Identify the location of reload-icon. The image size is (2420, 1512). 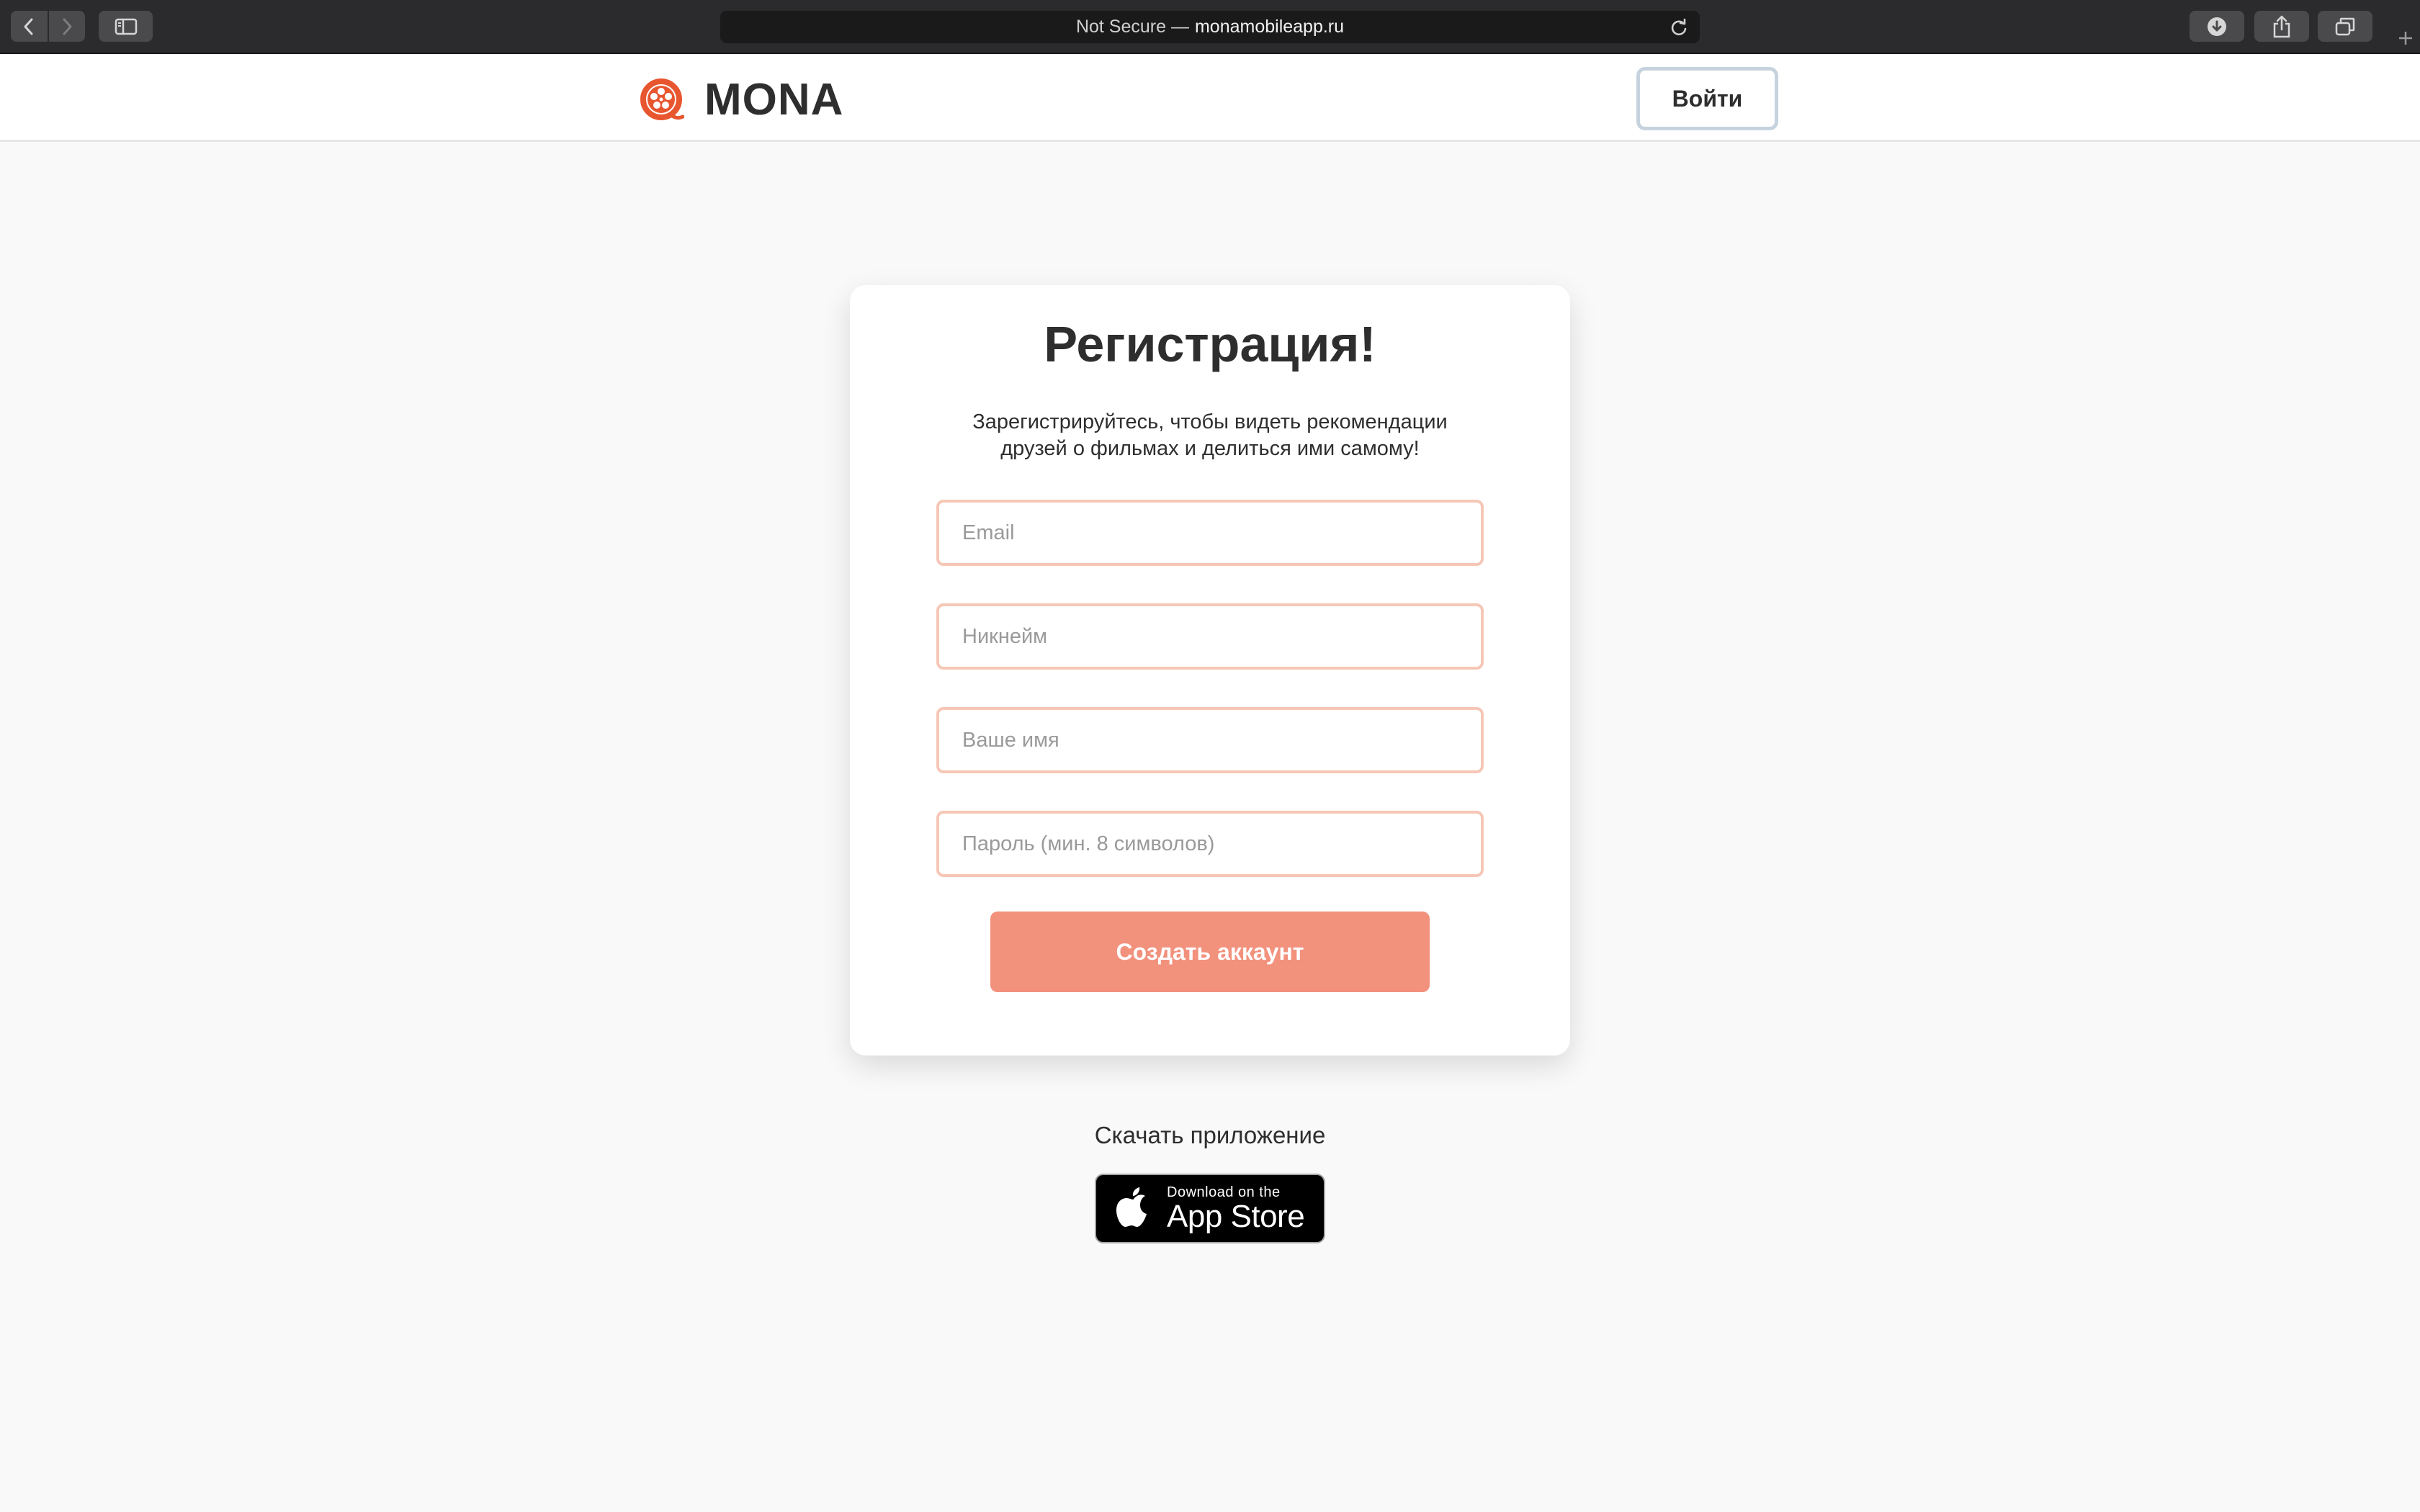
(1679, 27).